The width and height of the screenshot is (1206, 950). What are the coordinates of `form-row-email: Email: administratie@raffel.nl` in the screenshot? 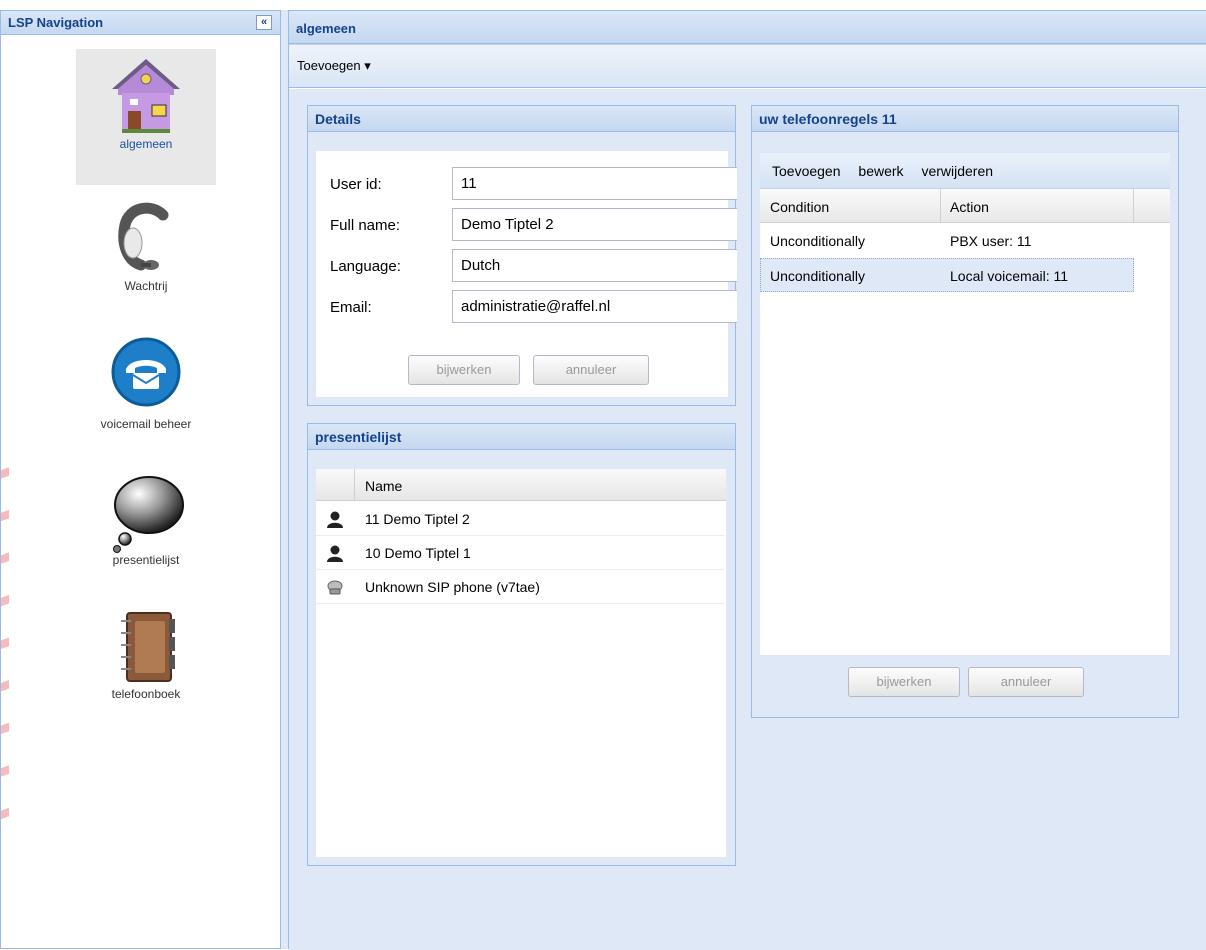 It's located at (540, 307).